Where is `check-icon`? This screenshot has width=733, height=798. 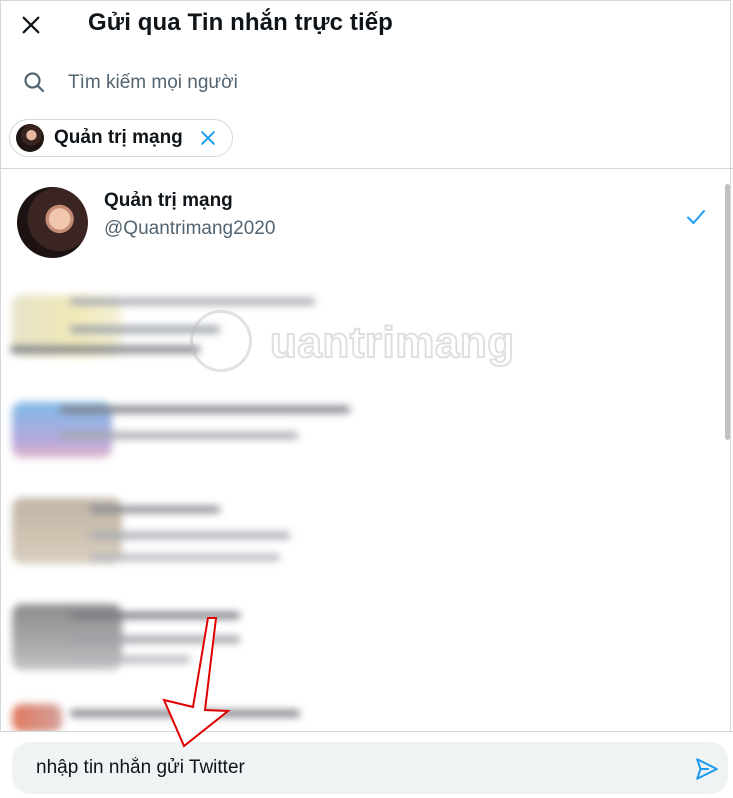 check-icon is located at coordinates (696, 217).